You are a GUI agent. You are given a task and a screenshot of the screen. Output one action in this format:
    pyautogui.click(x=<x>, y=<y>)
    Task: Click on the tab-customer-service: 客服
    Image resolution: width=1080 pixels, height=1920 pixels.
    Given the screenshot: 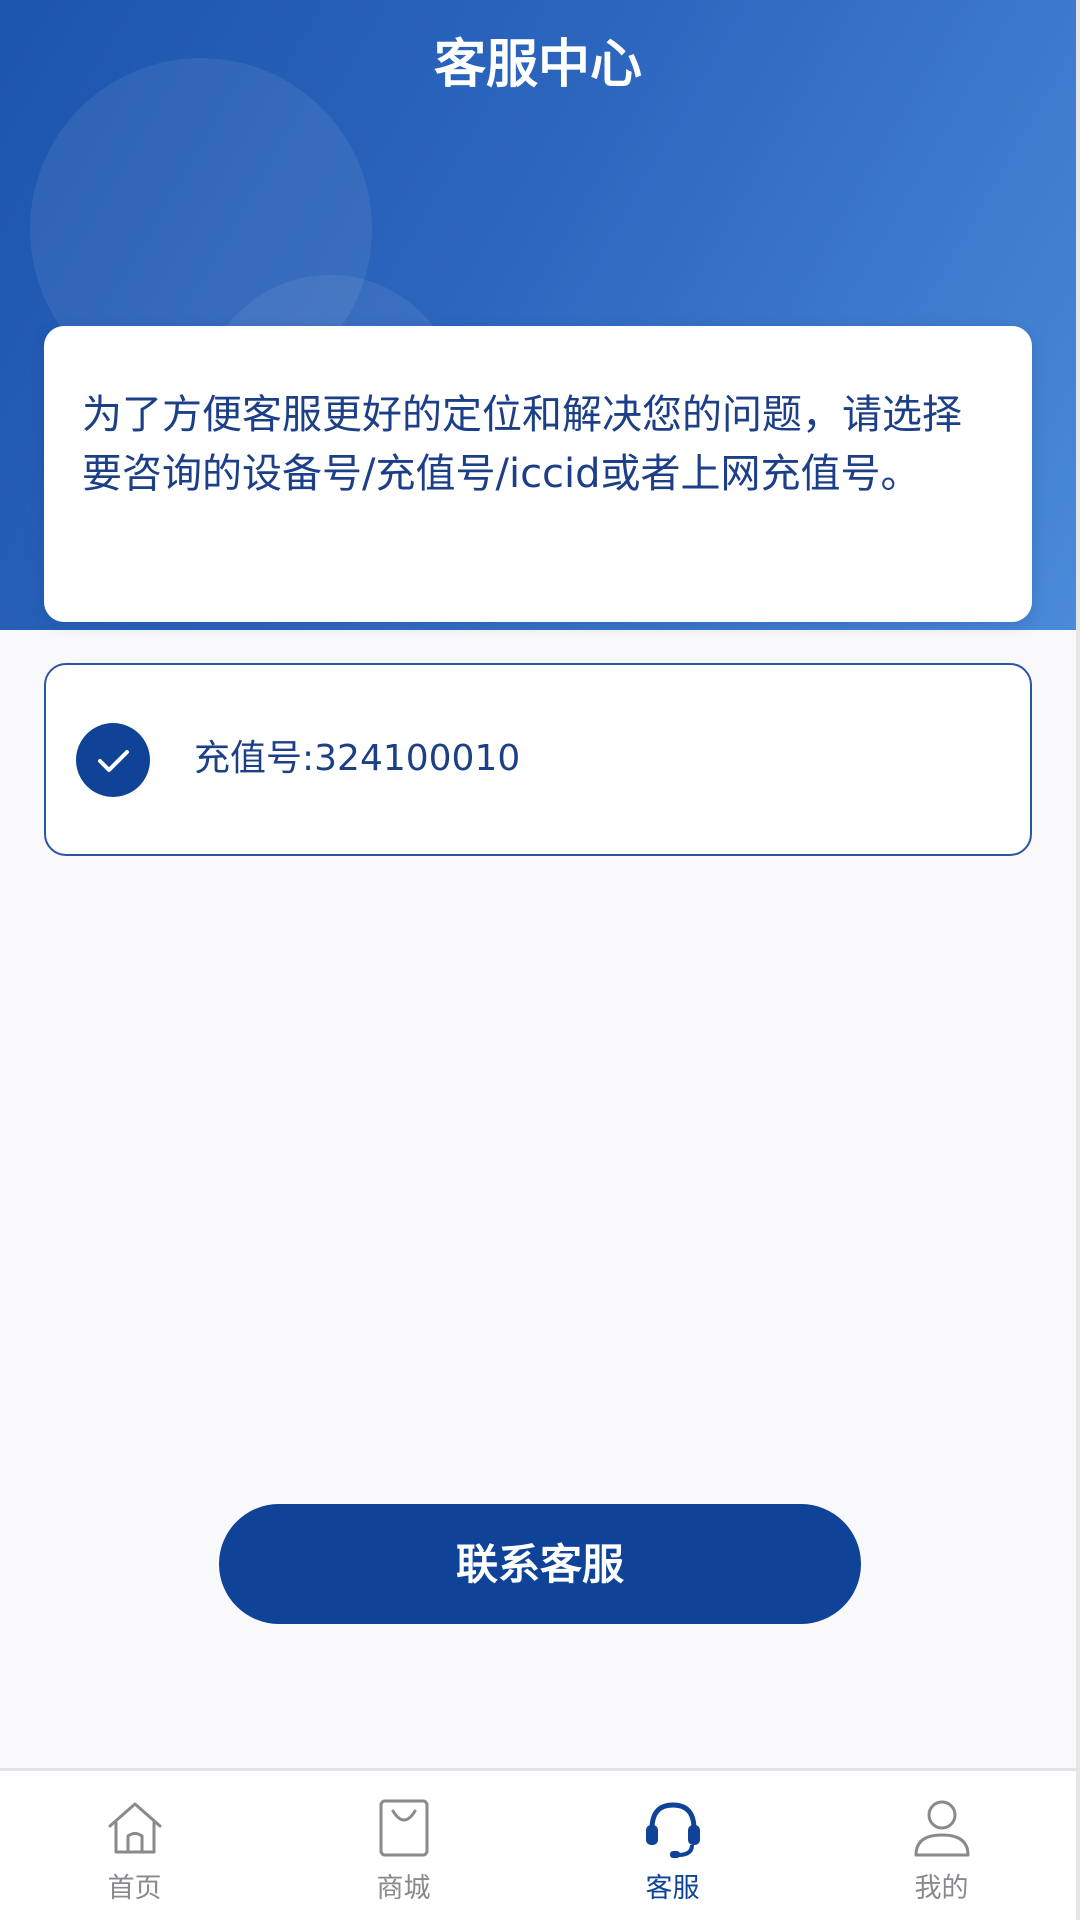 What is the action you would take?
    pyautogui.click(x=672, y=1845)
    